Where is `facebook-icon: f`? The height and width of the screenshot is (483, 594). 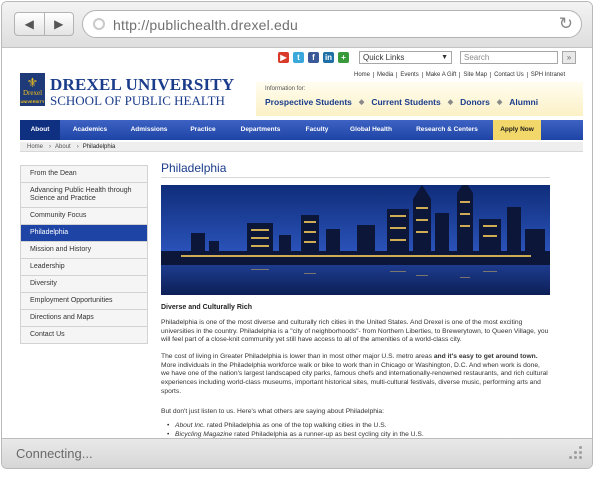 facebook-icon: f is located at coordinates (313, 57).